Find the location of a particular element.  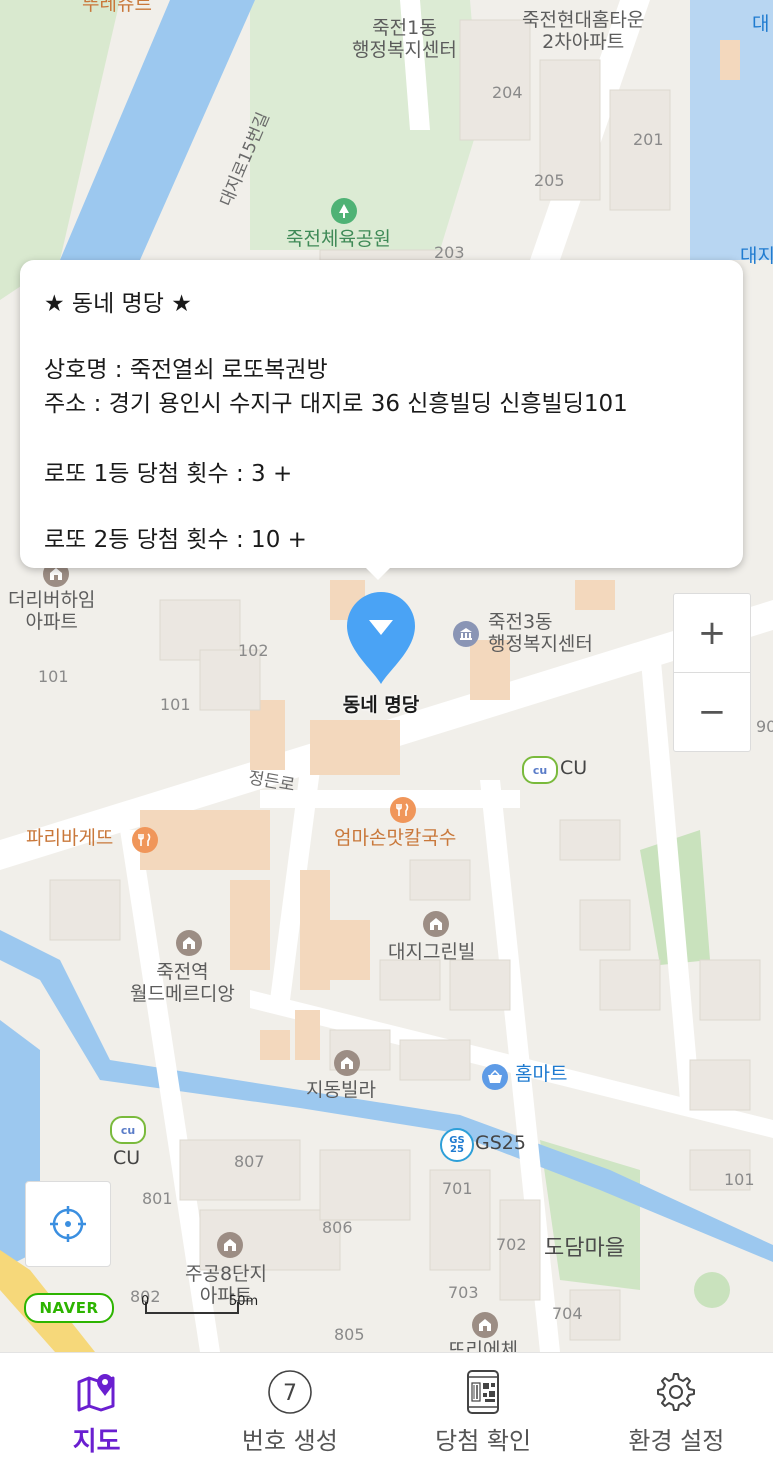

naver-logo: NAVER is located at coordinates (69, 1308).